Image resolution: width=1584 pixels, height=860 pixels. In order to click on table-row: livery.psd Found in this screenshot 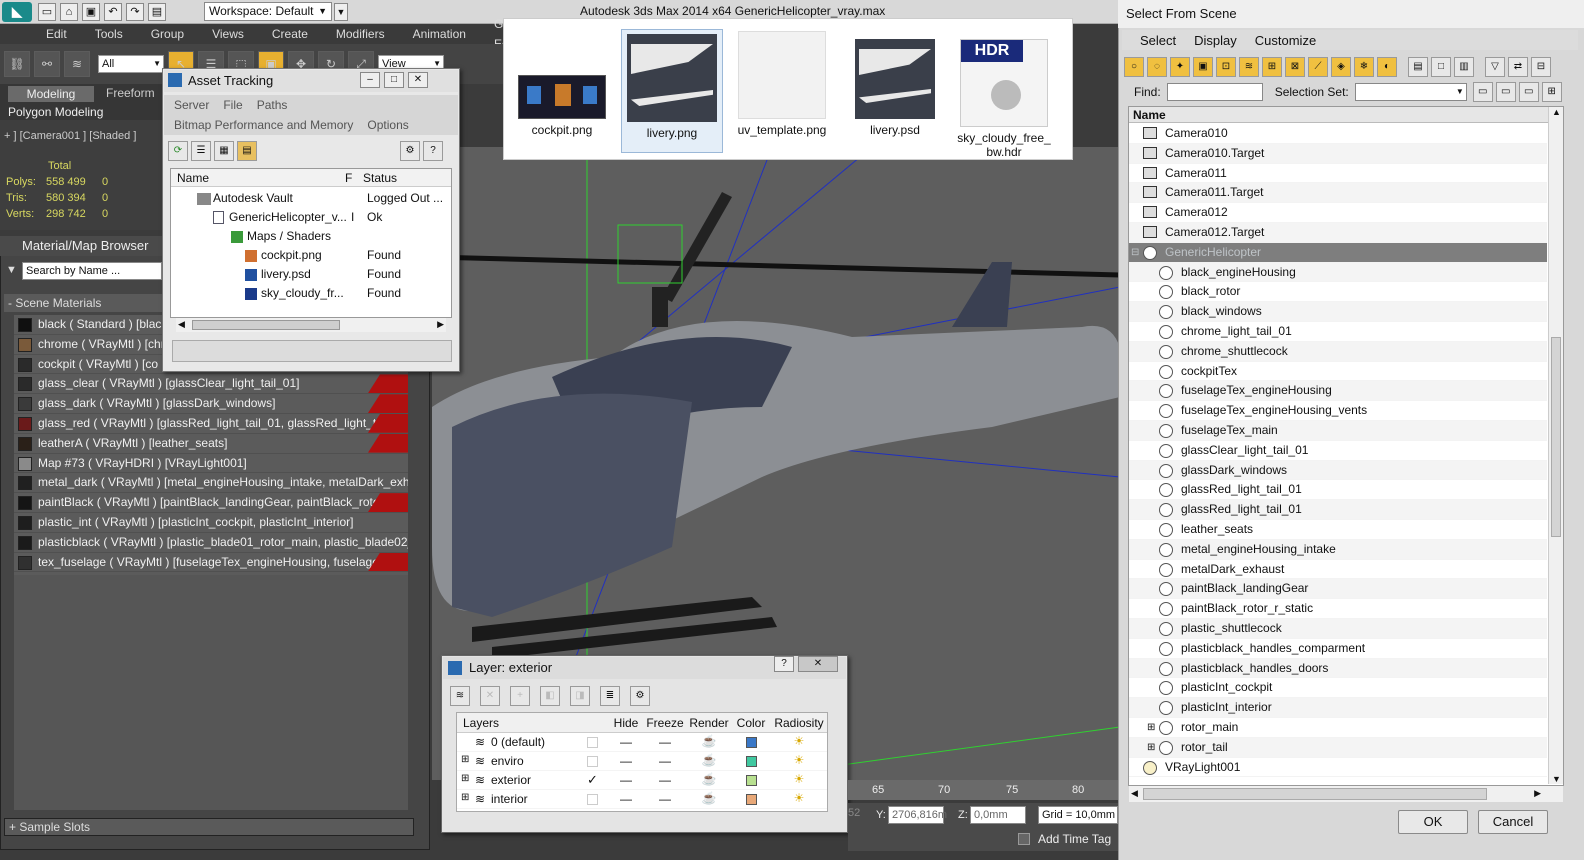, I will do `click(311, 274)`.